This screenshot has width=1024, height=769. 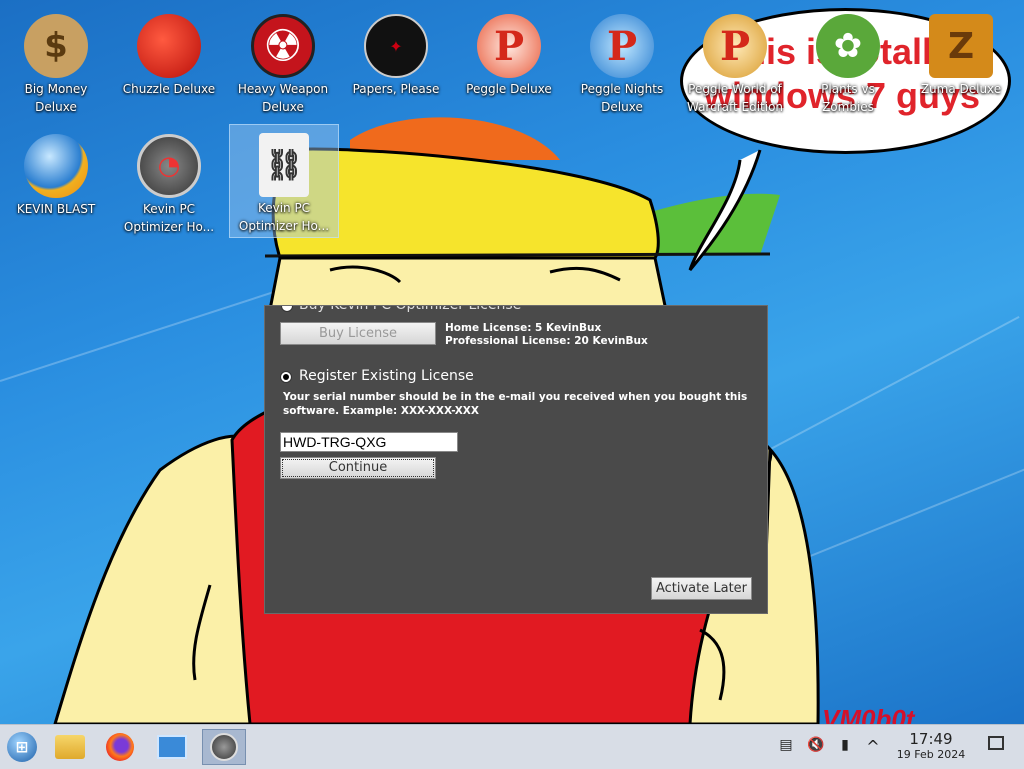 I want to click on desktop-icon-big-money: $ Big Money Deluxe, so click(x=56, y=62).